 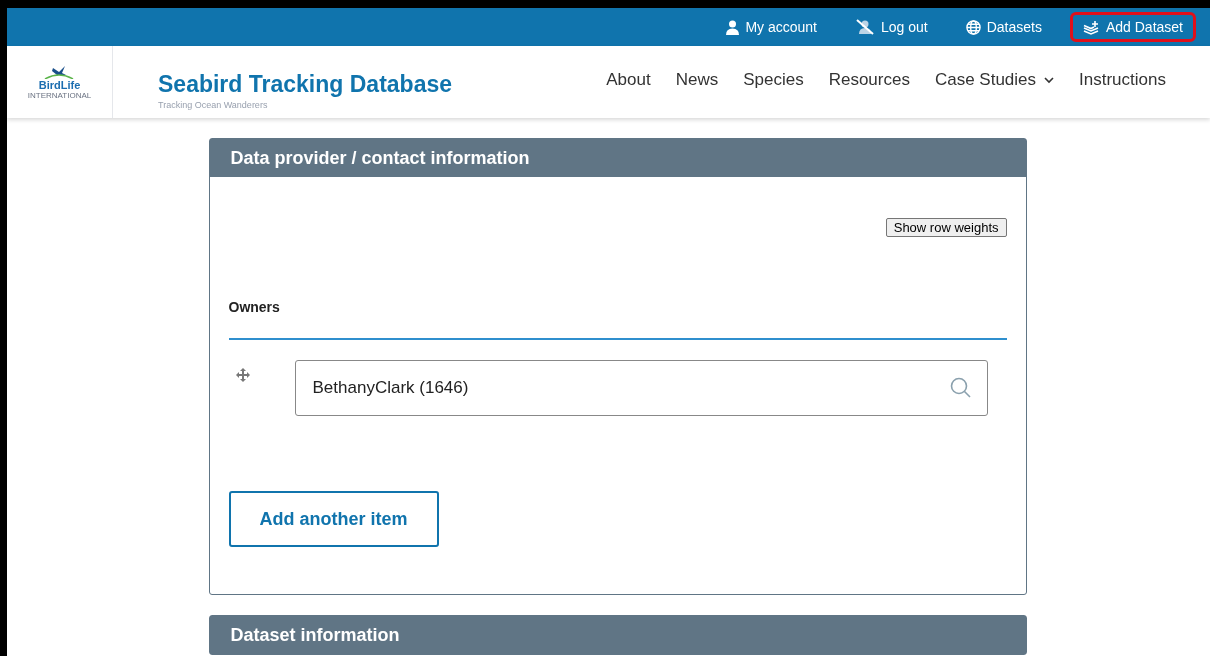 I want to click on top-bar-link: Log out, so click(x=891, y=27).